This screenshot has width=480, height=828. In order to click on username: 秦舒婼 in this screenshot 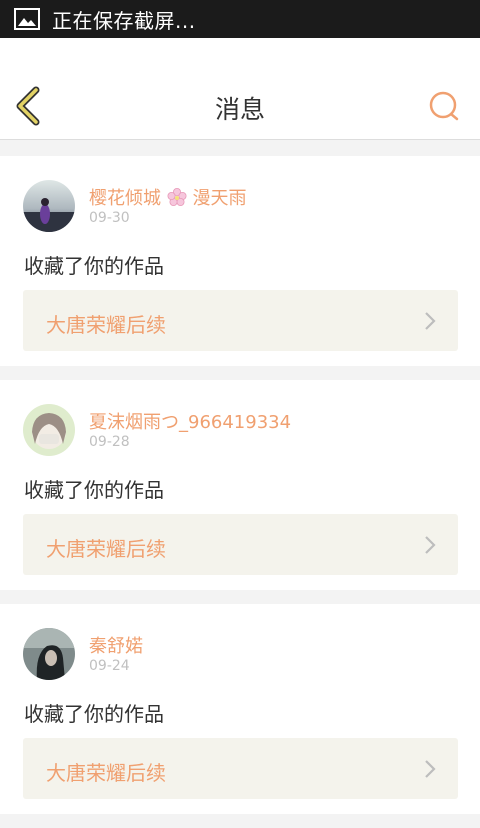, I will do `click(116, 645)`.